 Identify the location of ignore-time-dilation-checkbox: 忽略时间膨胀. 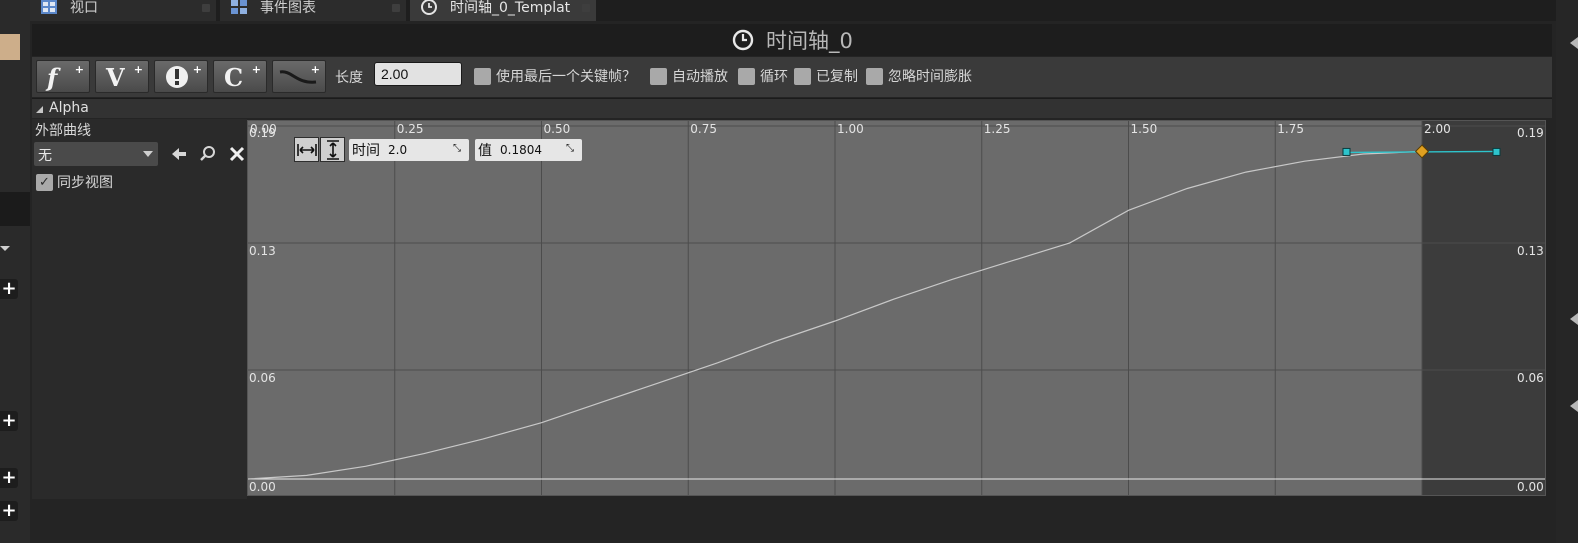
(919, 76).